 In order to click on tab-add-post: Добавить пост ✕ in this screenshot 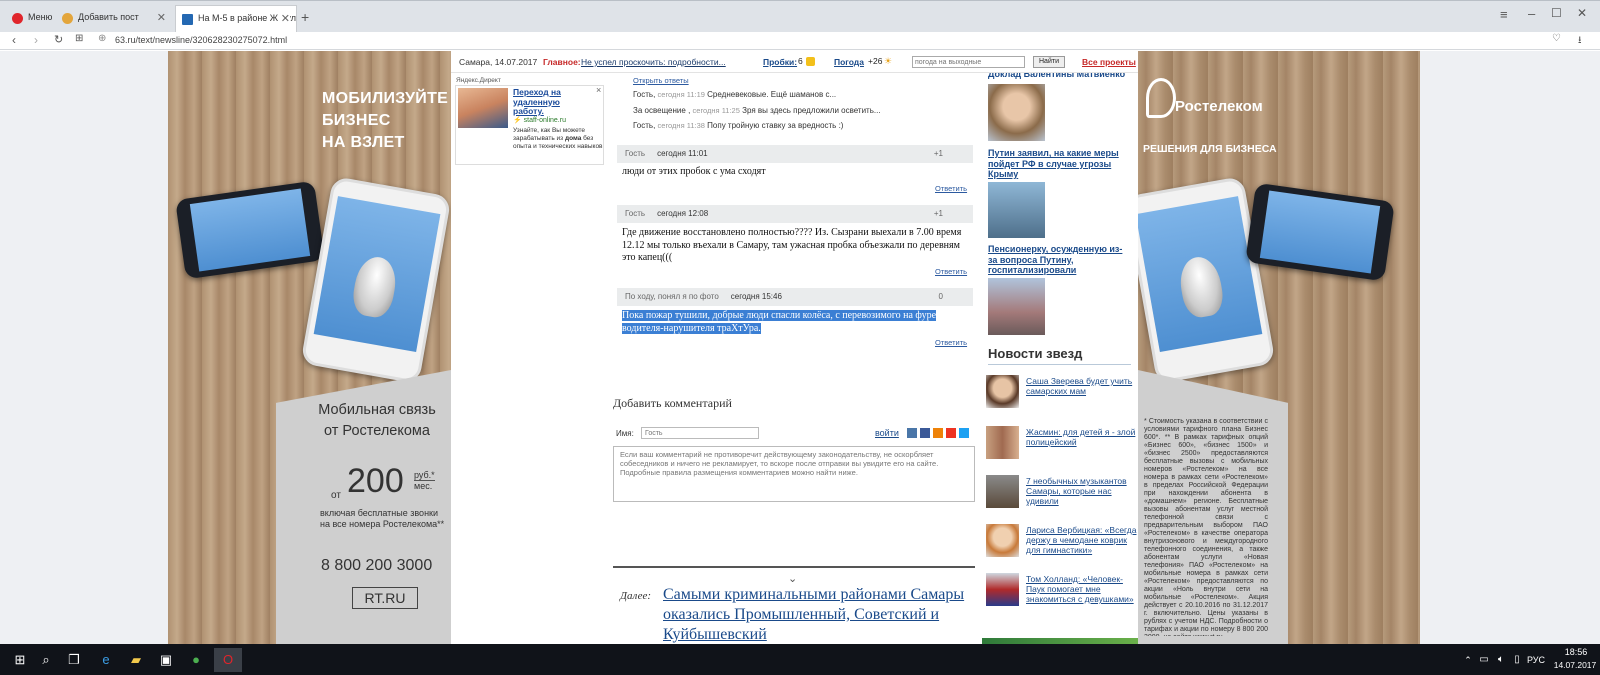, I will do `click(114, 19)`.